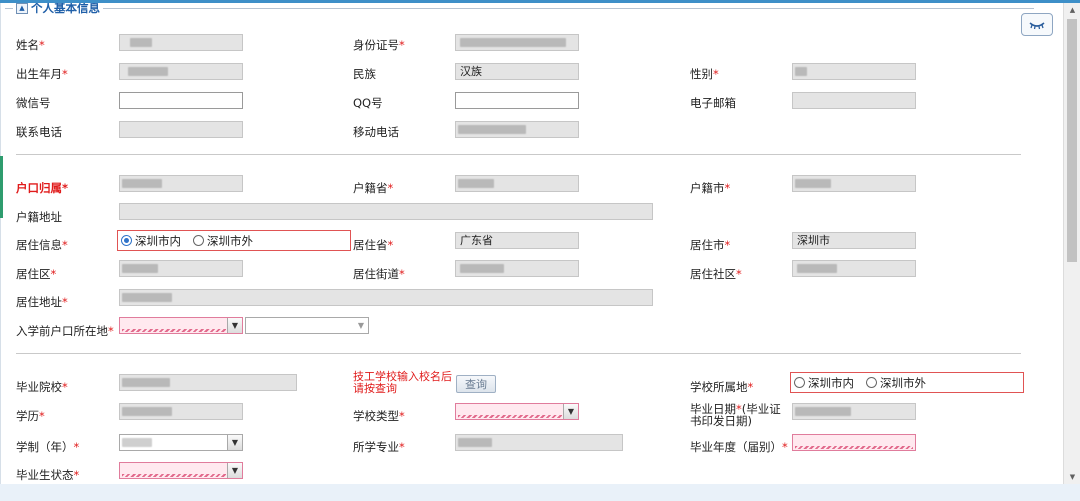 This screenshot has height=501, width=1080. I want to click on vertical-scrollbar: ▲ ▼, so click(1071, 243).